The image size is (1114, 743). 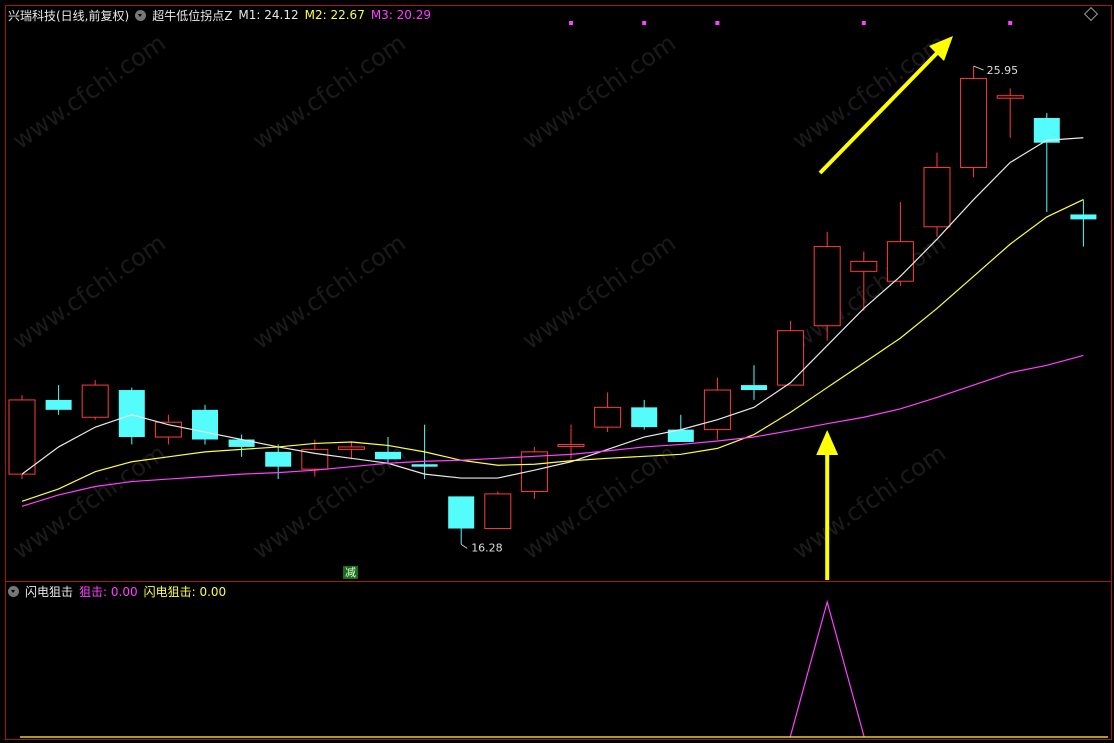 I want to click on high-marker, so click(x=978, y=68).